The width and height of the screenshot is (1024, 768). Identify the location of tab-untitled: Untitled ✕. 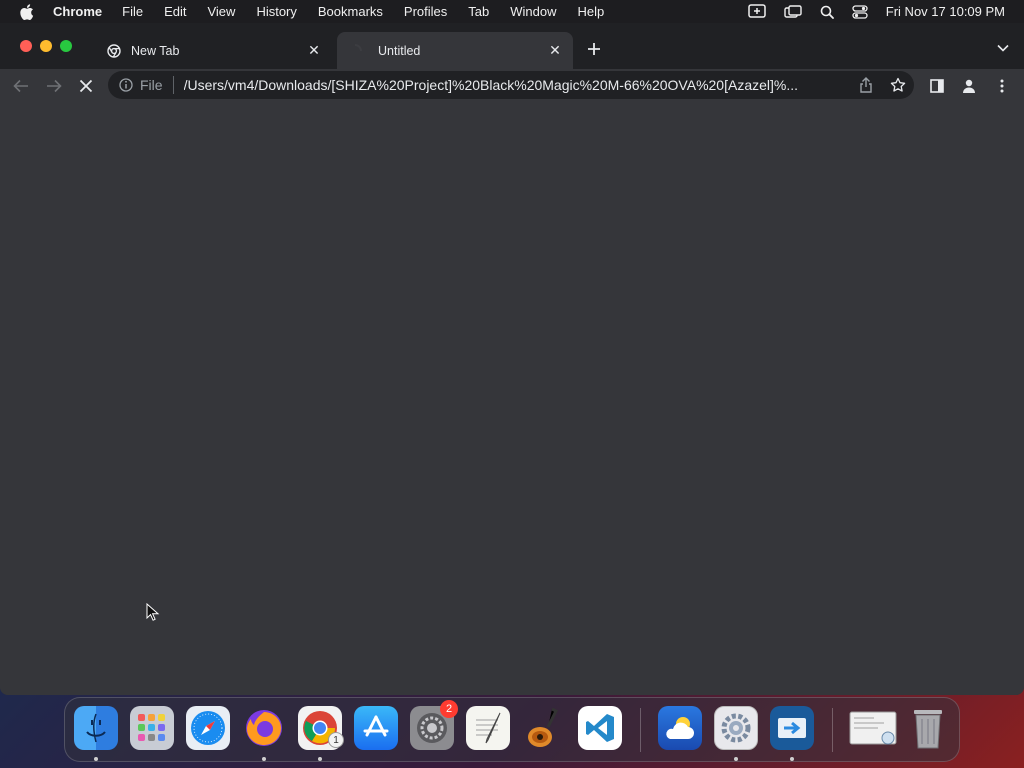
(455, 50).